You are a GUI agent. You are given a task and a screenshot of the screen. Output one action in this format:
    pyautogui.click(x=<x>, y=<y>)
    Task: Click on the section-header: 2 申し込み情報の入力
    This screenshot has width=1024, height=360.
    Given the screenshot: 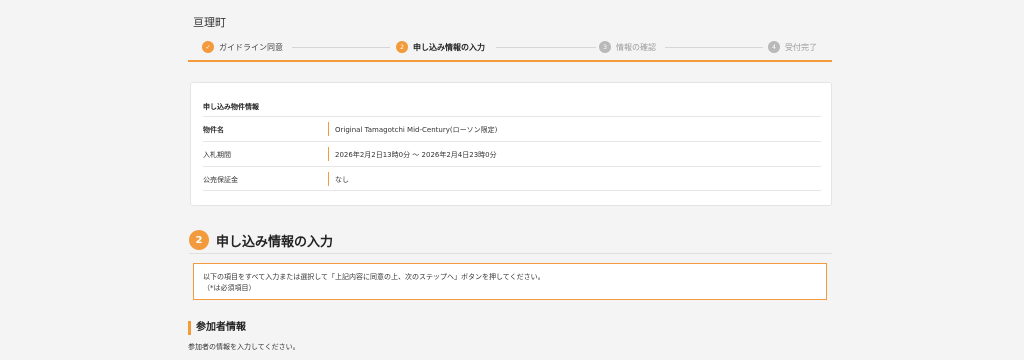 What is the action you would take?
    pyautogui.click(x=510, y=242)
    